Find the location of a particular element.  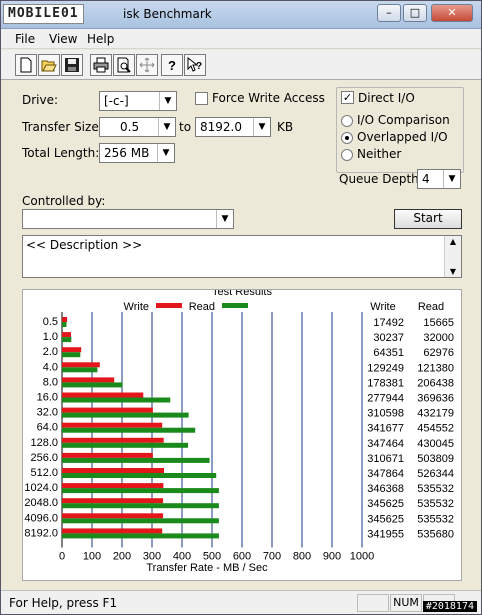

write-value: 347864 is located at coordinates (385, 474).